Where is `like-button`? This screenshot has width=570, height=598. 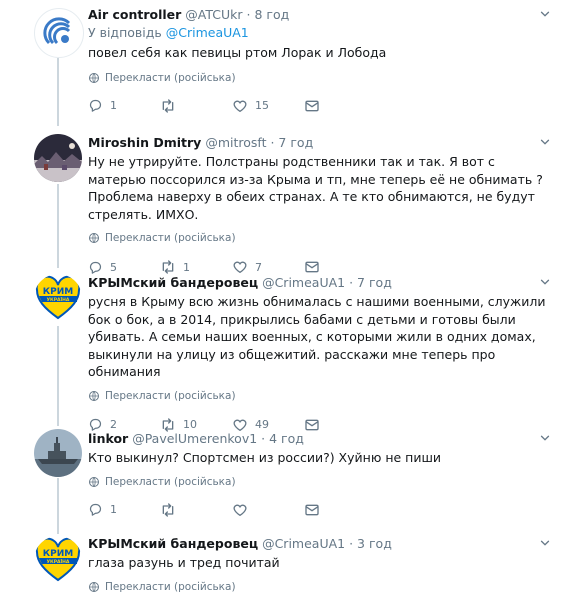
like-button is located at coordinates (268, 510).